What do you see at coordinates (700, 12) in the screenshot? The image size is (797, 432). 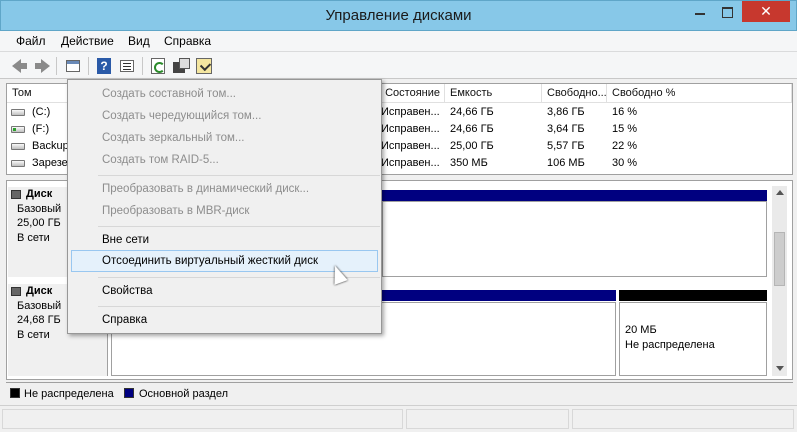 I see `minimize-button` at bounding box center [700, 12].